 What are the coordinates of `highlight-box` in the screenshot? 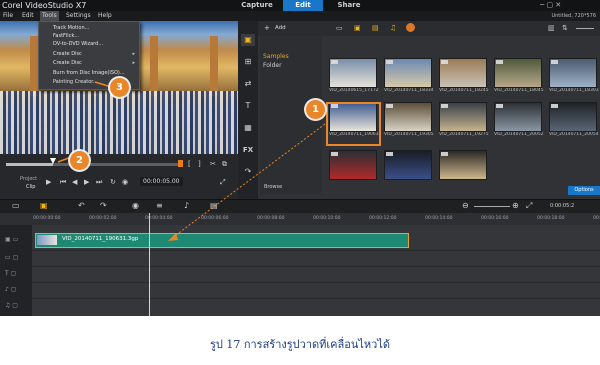 It's located at (353, 124).